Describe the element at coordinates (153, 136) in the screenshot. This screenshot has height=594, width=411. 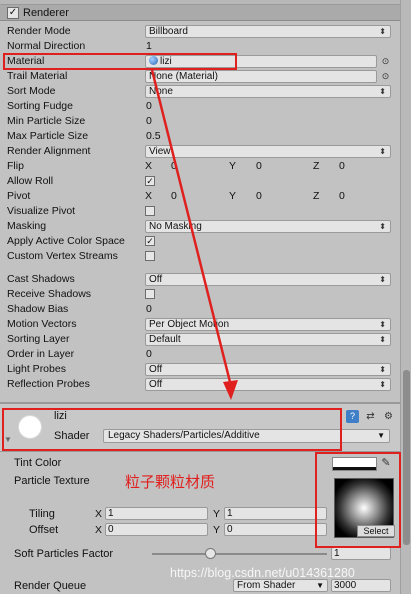
I see `max-particle-size-field: 0.5` at that location.